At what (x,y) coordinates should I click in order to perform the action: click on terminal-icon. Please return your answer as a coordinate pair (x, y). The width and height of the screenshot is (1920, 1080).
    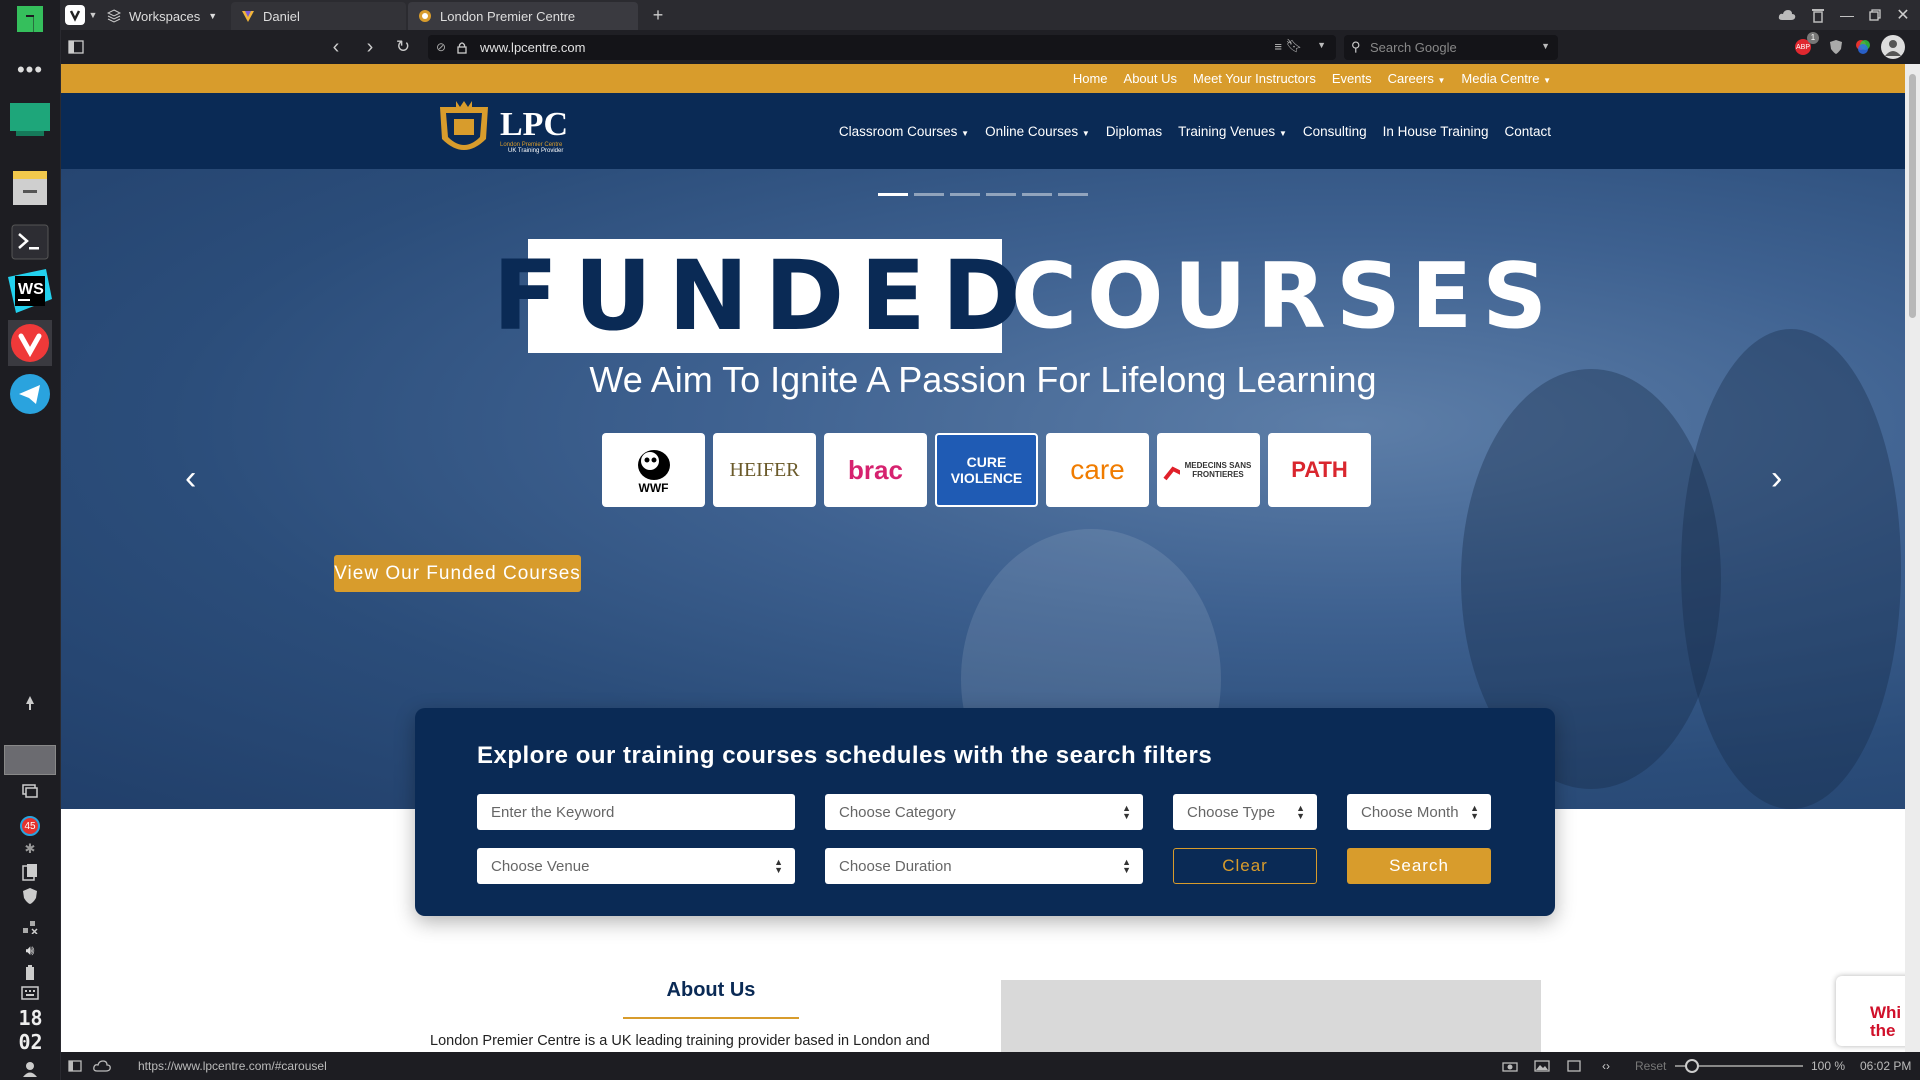
    Looking at the image, I should click on (30, 242).